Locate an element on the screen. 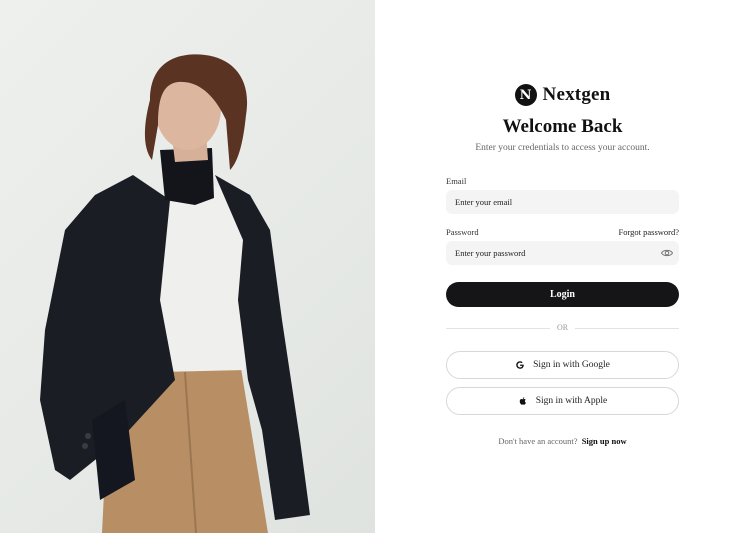  password-field is located at coordinates (562, 253).